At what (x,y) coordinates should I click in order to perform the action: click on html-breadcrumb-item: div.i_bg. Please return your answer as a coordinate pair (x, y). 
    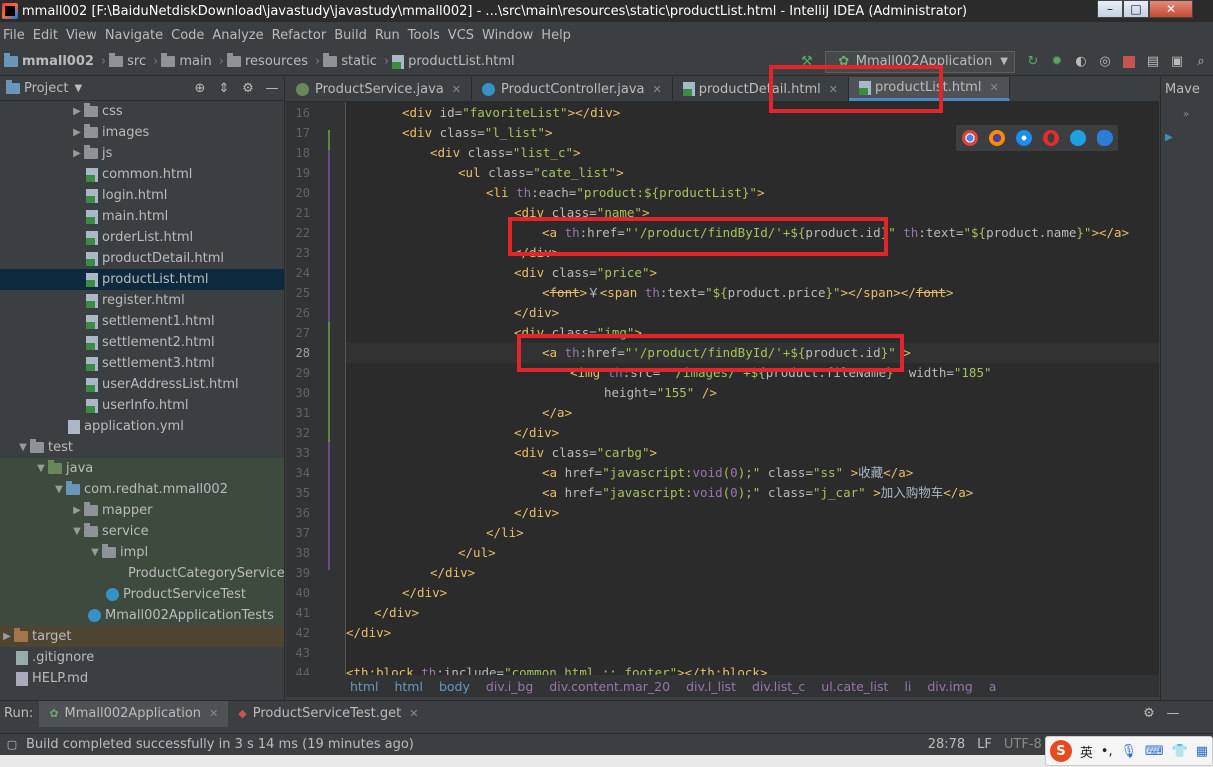
    Looking at the image, I should click on (509, 686).